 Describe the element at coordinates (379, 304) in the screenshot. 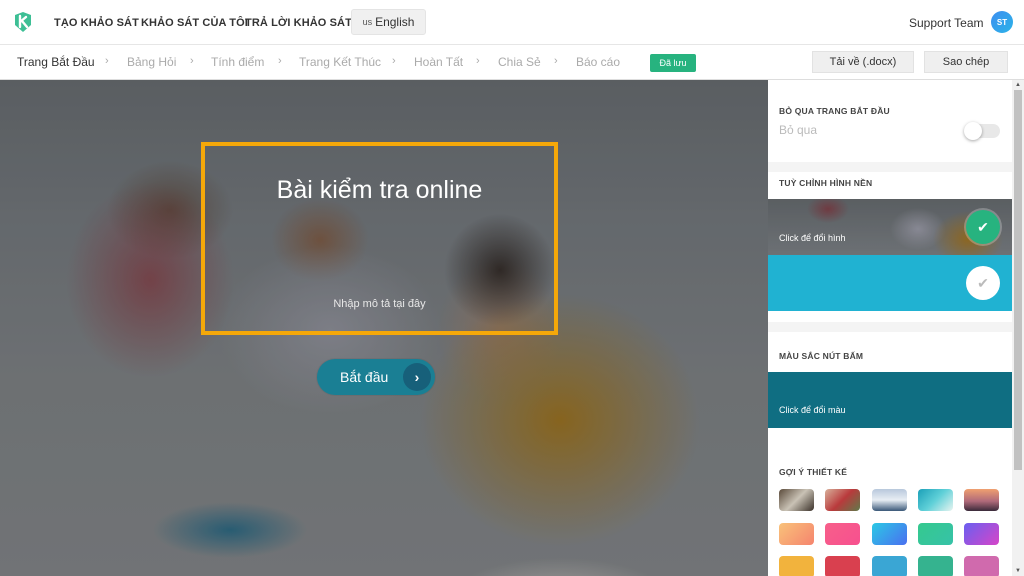

I see `description-input: Nhập mô tả tại đây` at that location.